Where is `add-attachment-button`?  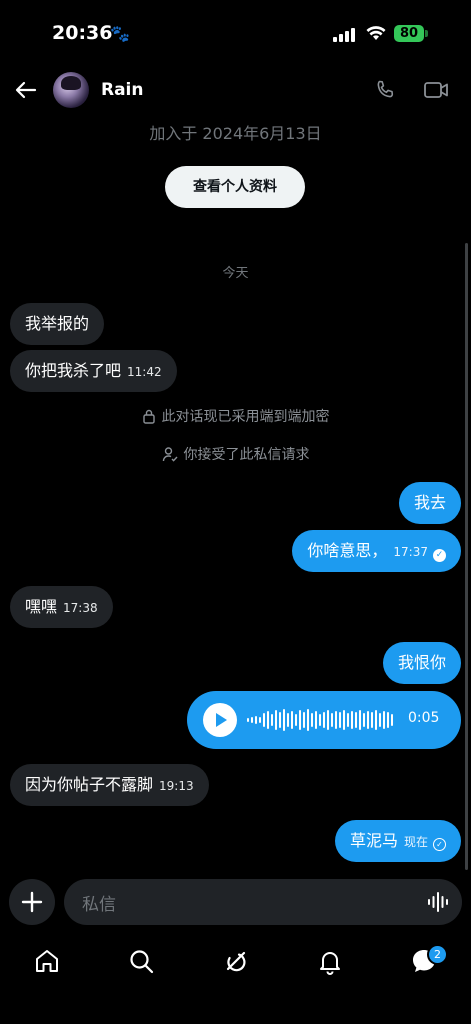
add-attachment-button is located at coordinates (32, 902).